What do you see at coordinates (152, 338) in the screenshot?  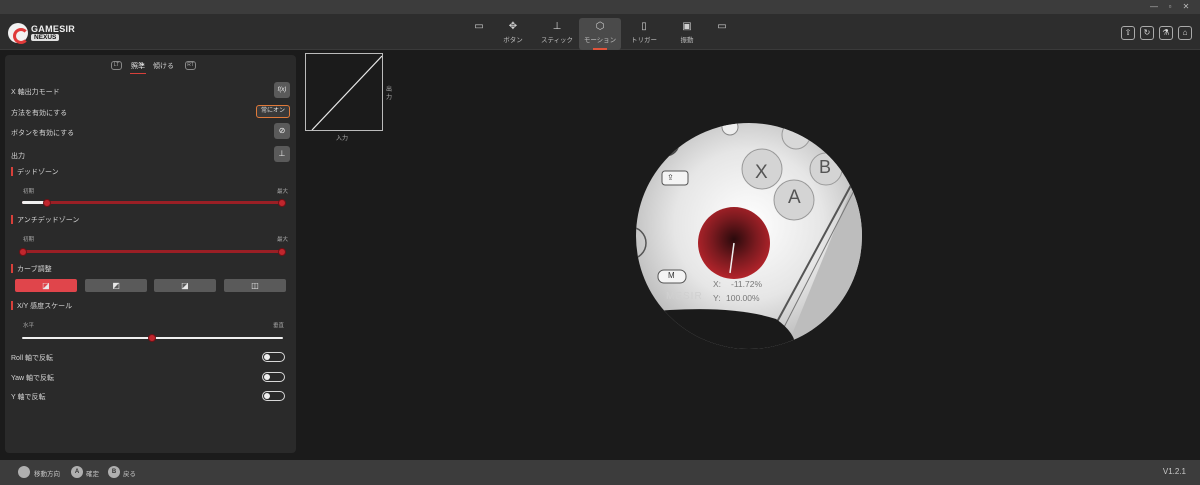 I see `xy-scale-handle` at bounding box center [152, 338].